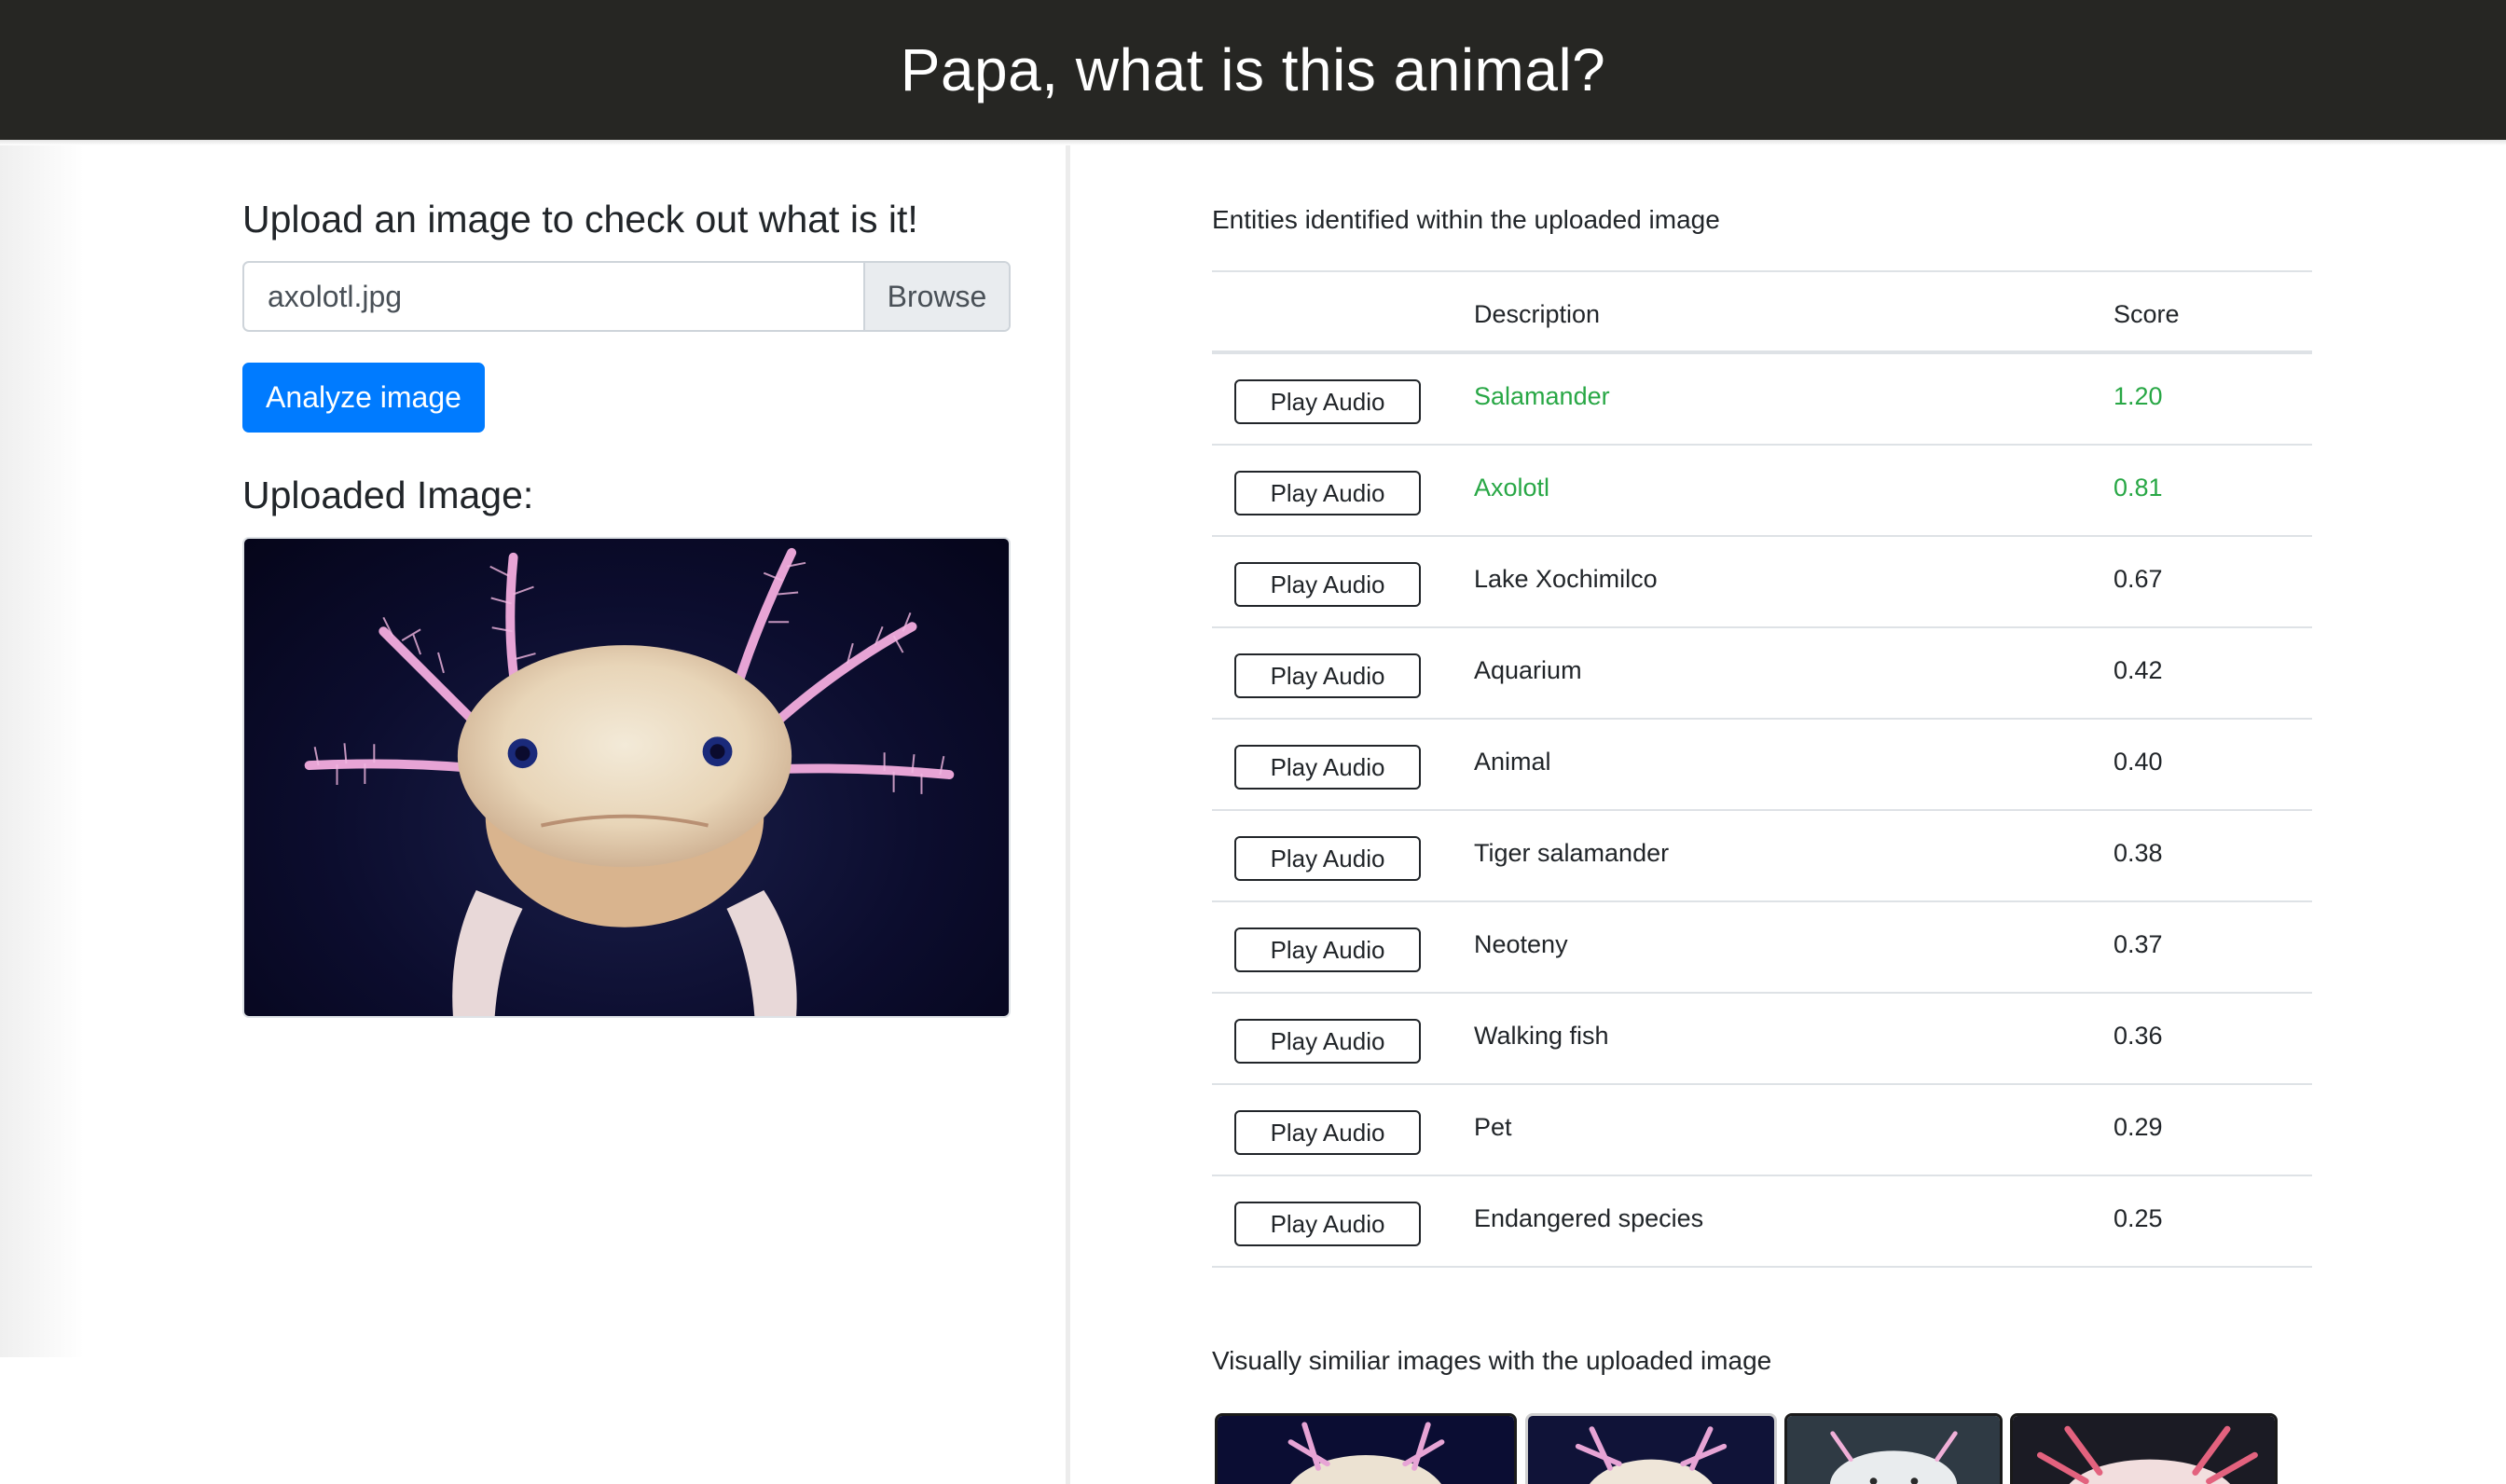 This screenshot has height=1484, width=2506. What do you see at coordinates (2147, 314) in the screenshot?
I see `column-header-score: Score` at bounding box center [2147, 314].